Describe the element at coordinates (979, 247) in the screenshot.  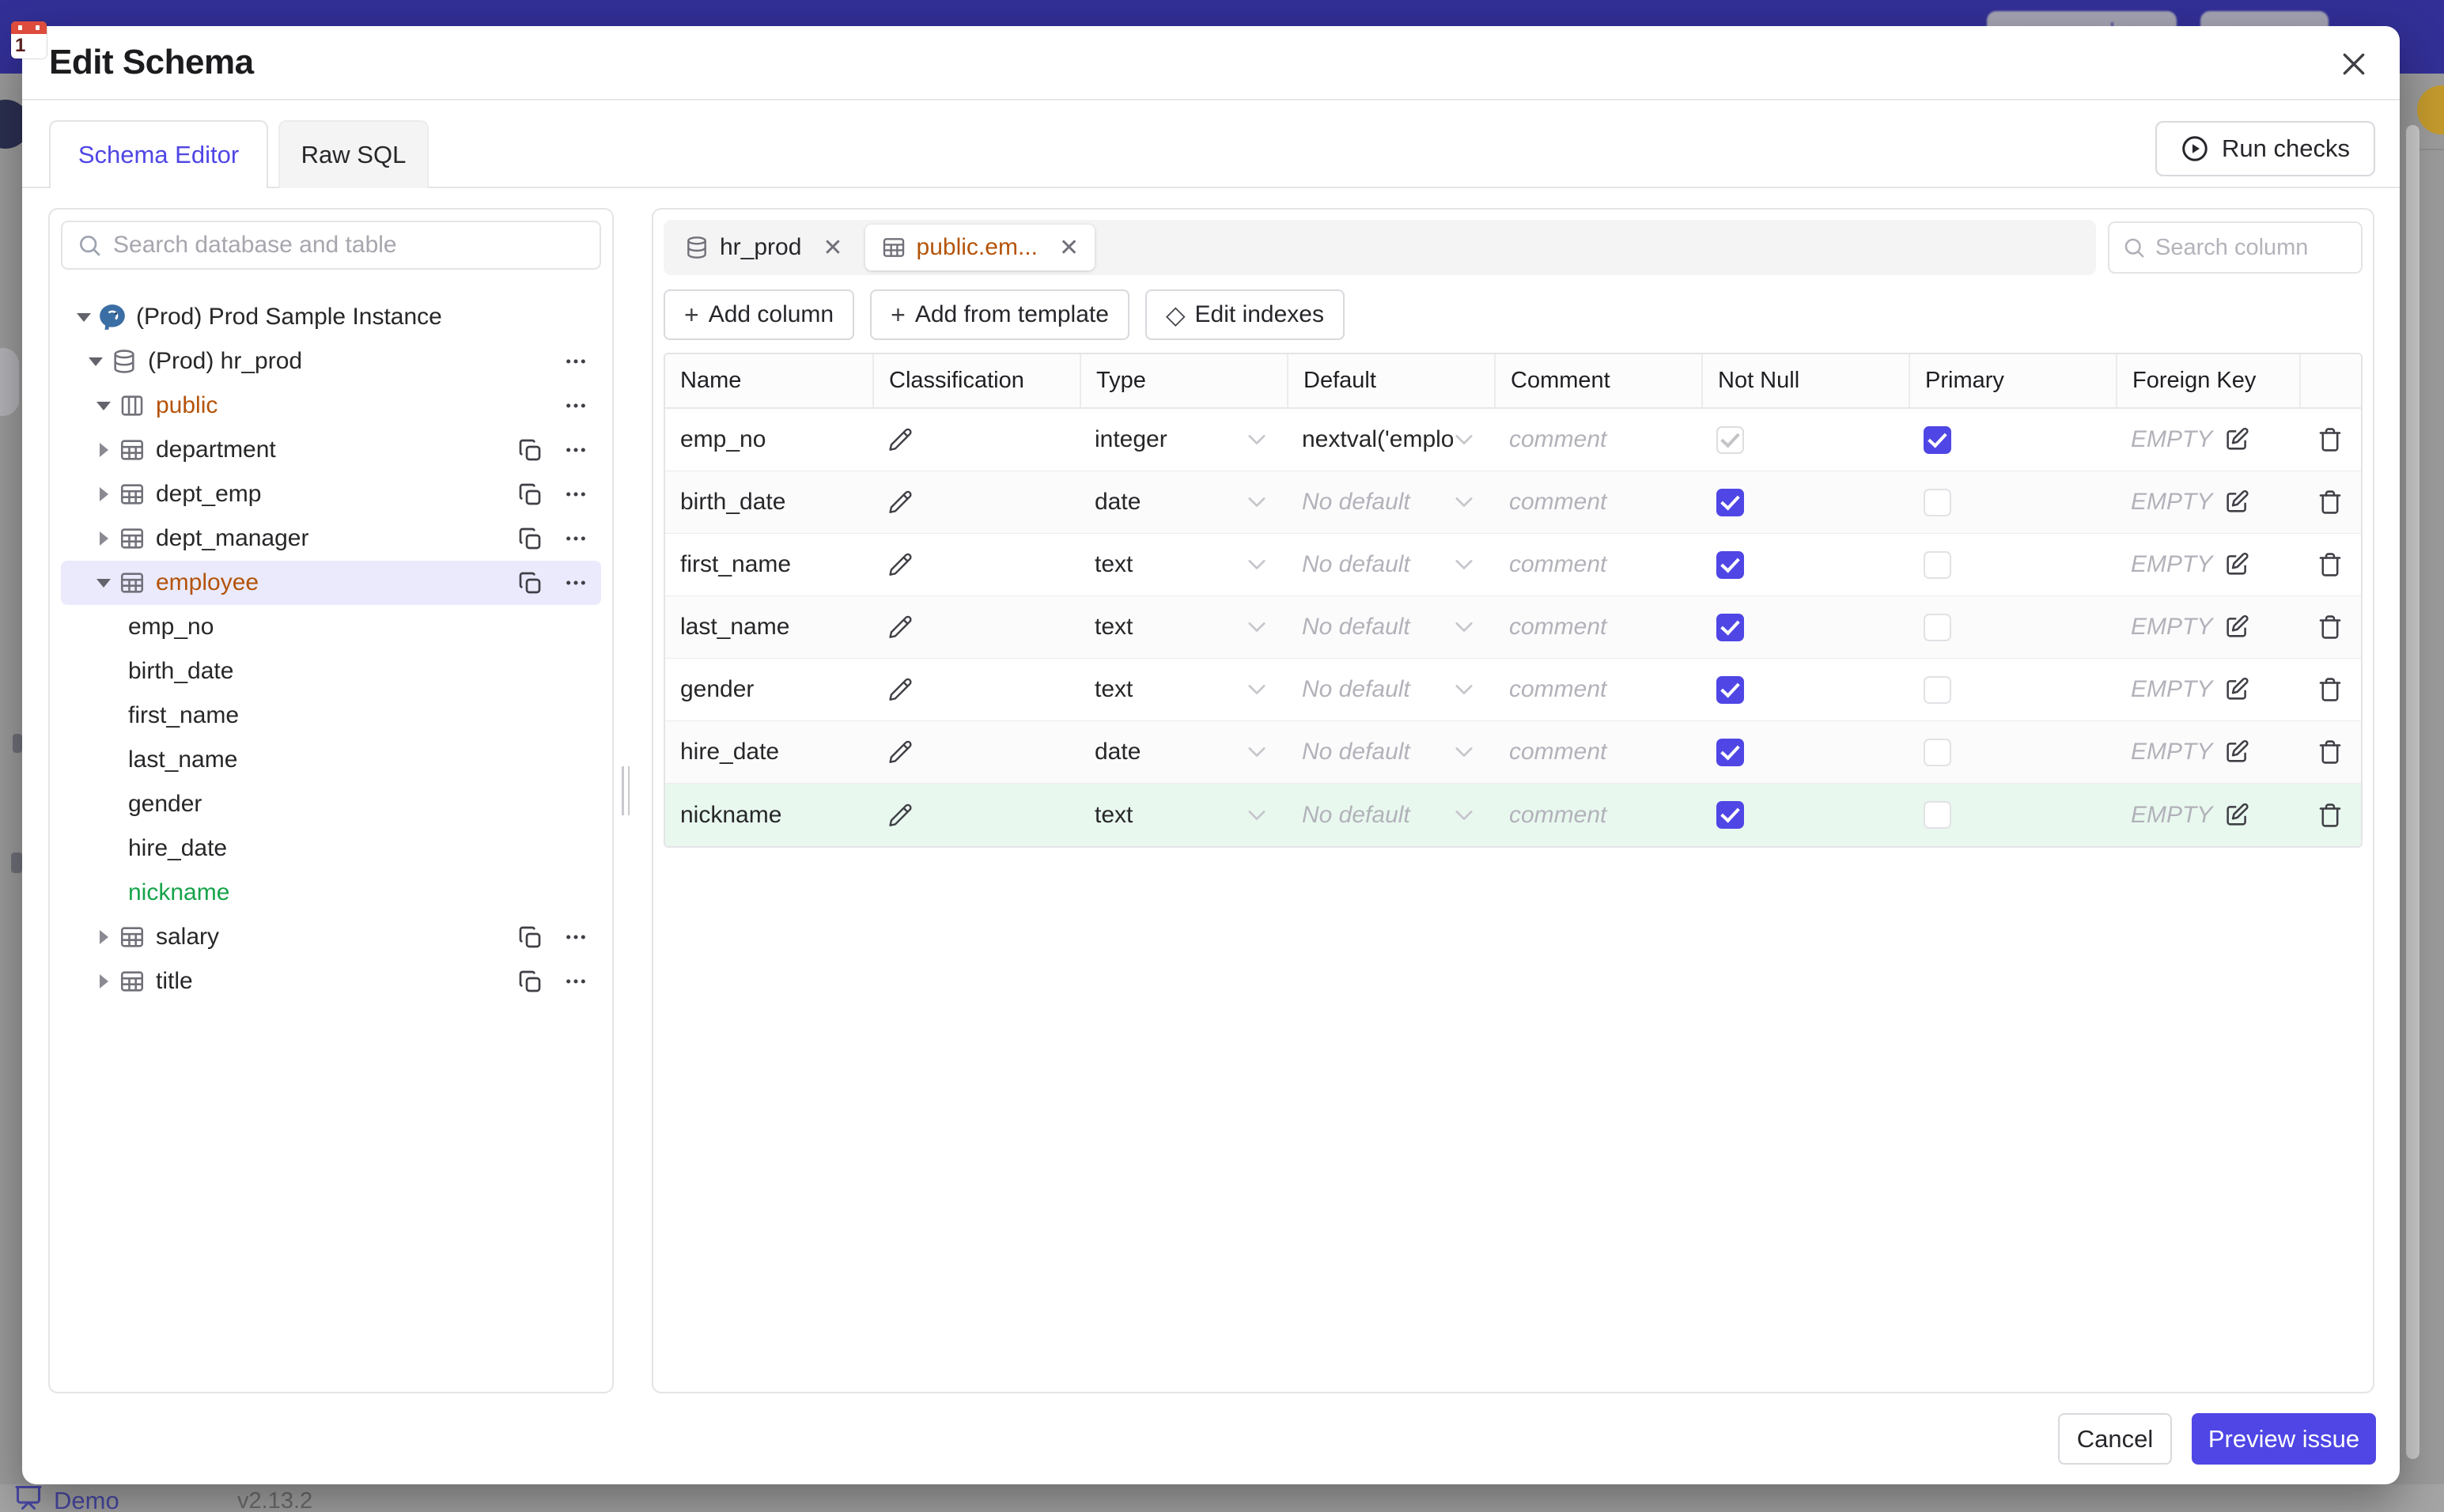
I see `tab-chip-public-employee: public.em... ✕` at that location.